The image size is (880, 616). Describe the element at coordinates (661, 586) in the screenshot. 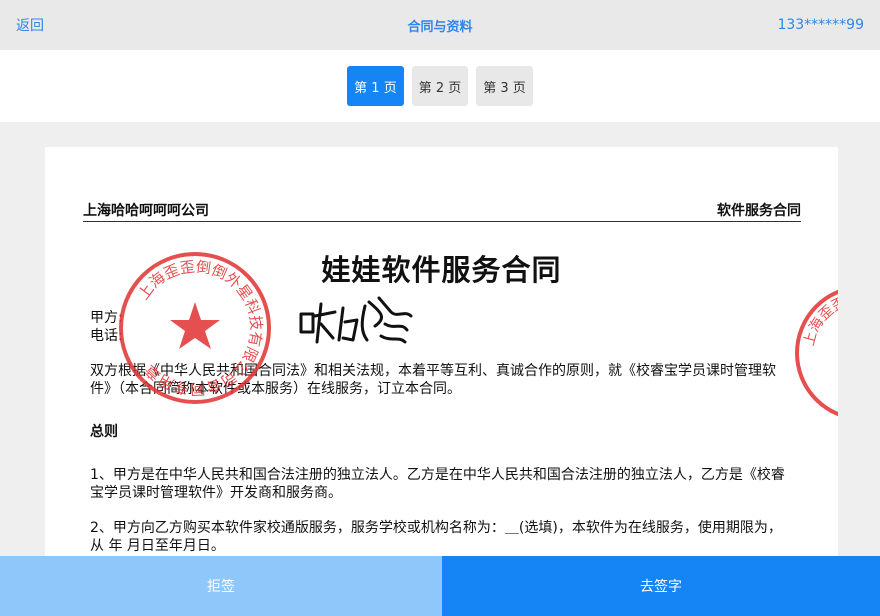

I see `sign-button: 去签字` at that location.